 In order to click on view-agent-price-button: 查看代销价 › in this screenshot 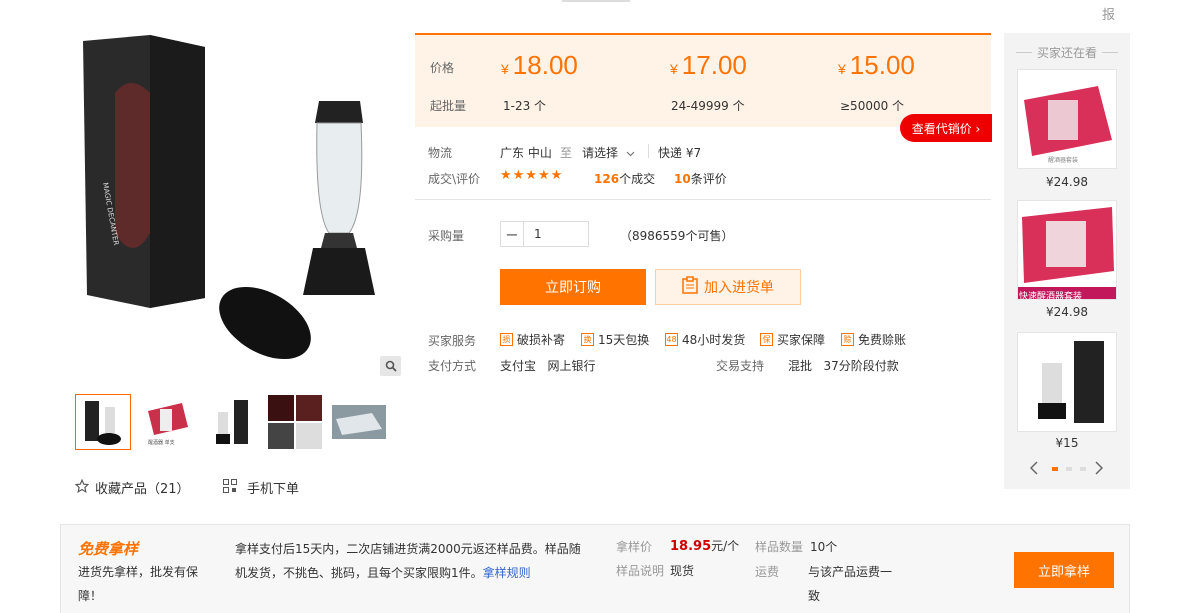, I will do `click(946, 128)`.